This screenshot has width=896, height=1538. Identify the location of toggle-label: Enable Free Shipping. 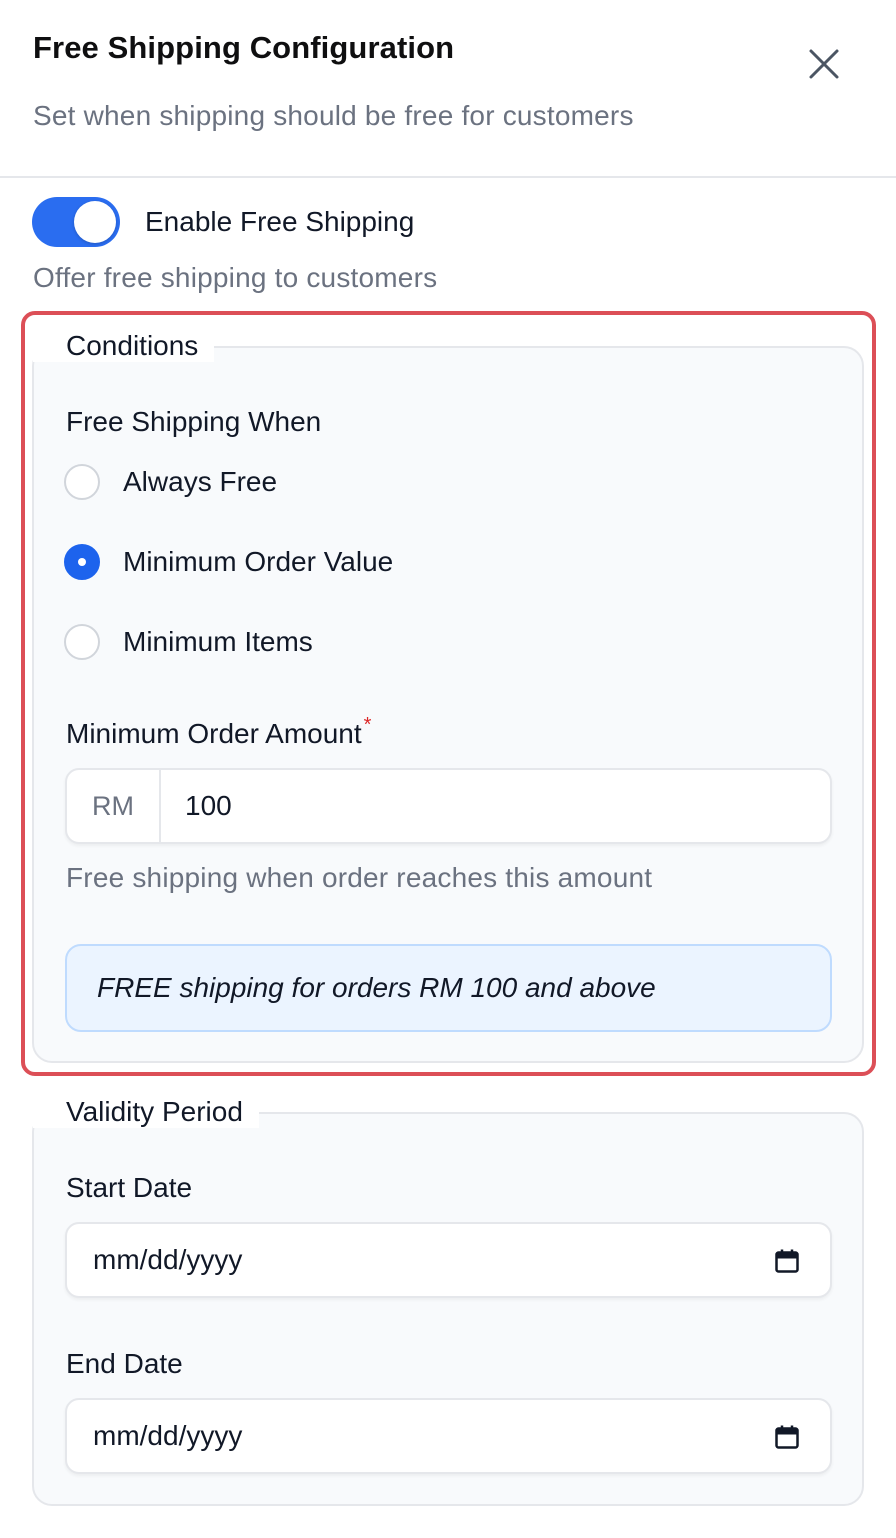
(280, 221).